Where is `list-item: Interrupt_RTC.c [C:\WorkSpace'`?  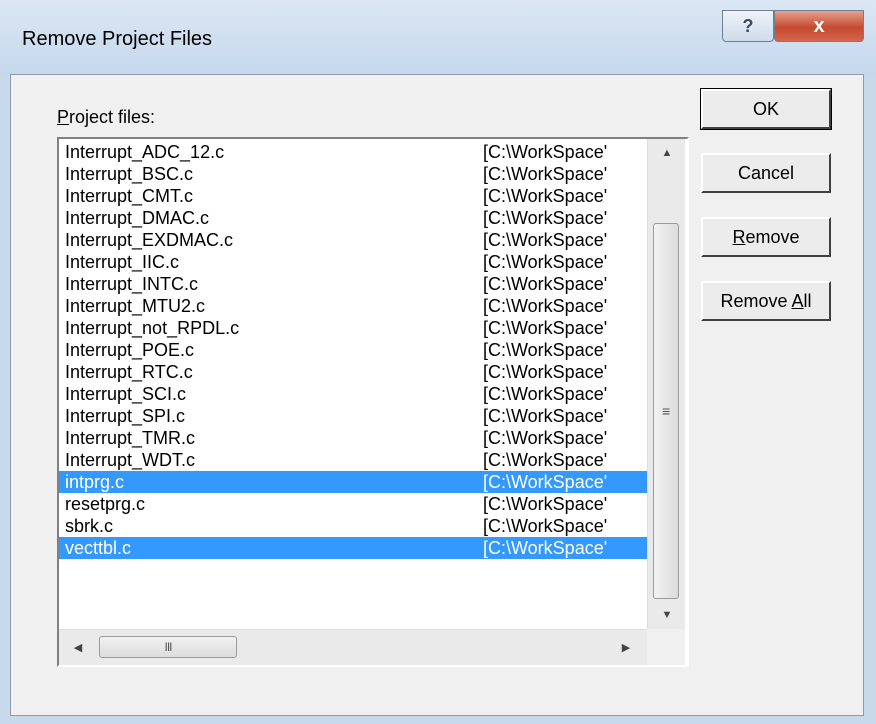 list-item: Interrupt_RTC.c [C:\WorkSpace' is located at coordinates (353, 372).